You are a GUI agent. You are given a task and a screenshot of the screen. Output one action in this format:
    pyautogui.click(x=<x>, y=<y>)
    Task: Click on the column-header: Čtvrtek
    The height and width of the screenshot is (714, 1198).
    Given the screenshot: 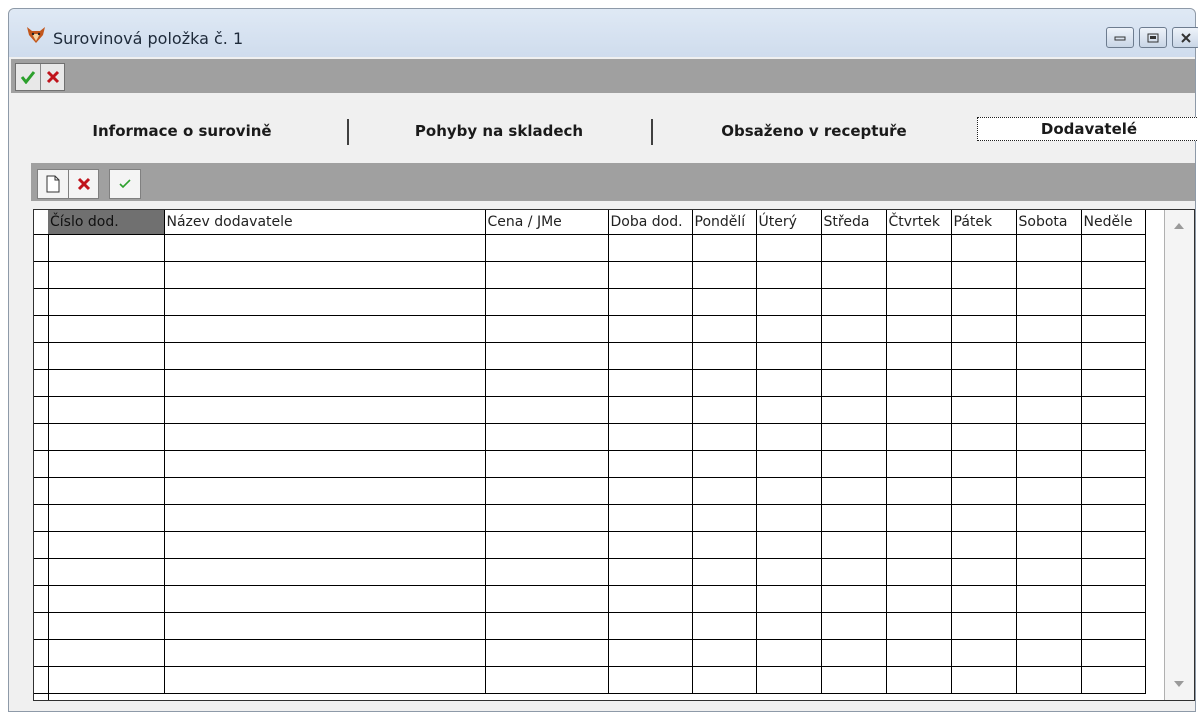 What is the action you would take?
    pyautogui.click(x=919, y=222)
    